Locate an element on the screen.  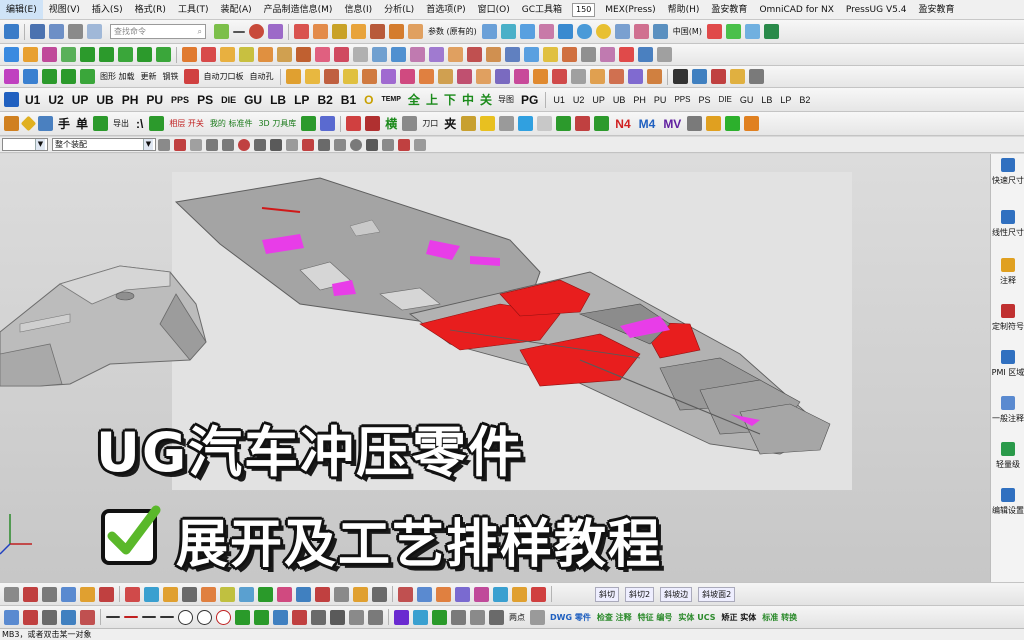
feature-t-icon is located at coordinates (500, 594).